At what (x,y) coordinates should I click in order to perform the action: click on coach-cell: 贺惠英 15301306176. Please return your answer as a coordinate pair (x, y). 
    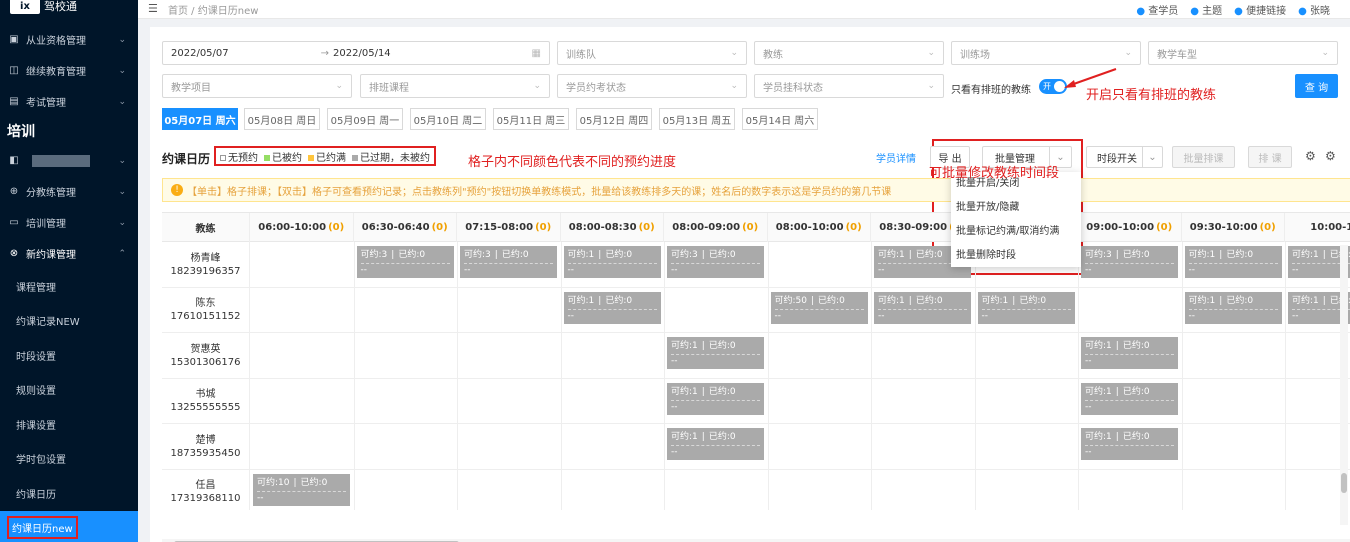
    Looking at the image, I should click on (206, 355).